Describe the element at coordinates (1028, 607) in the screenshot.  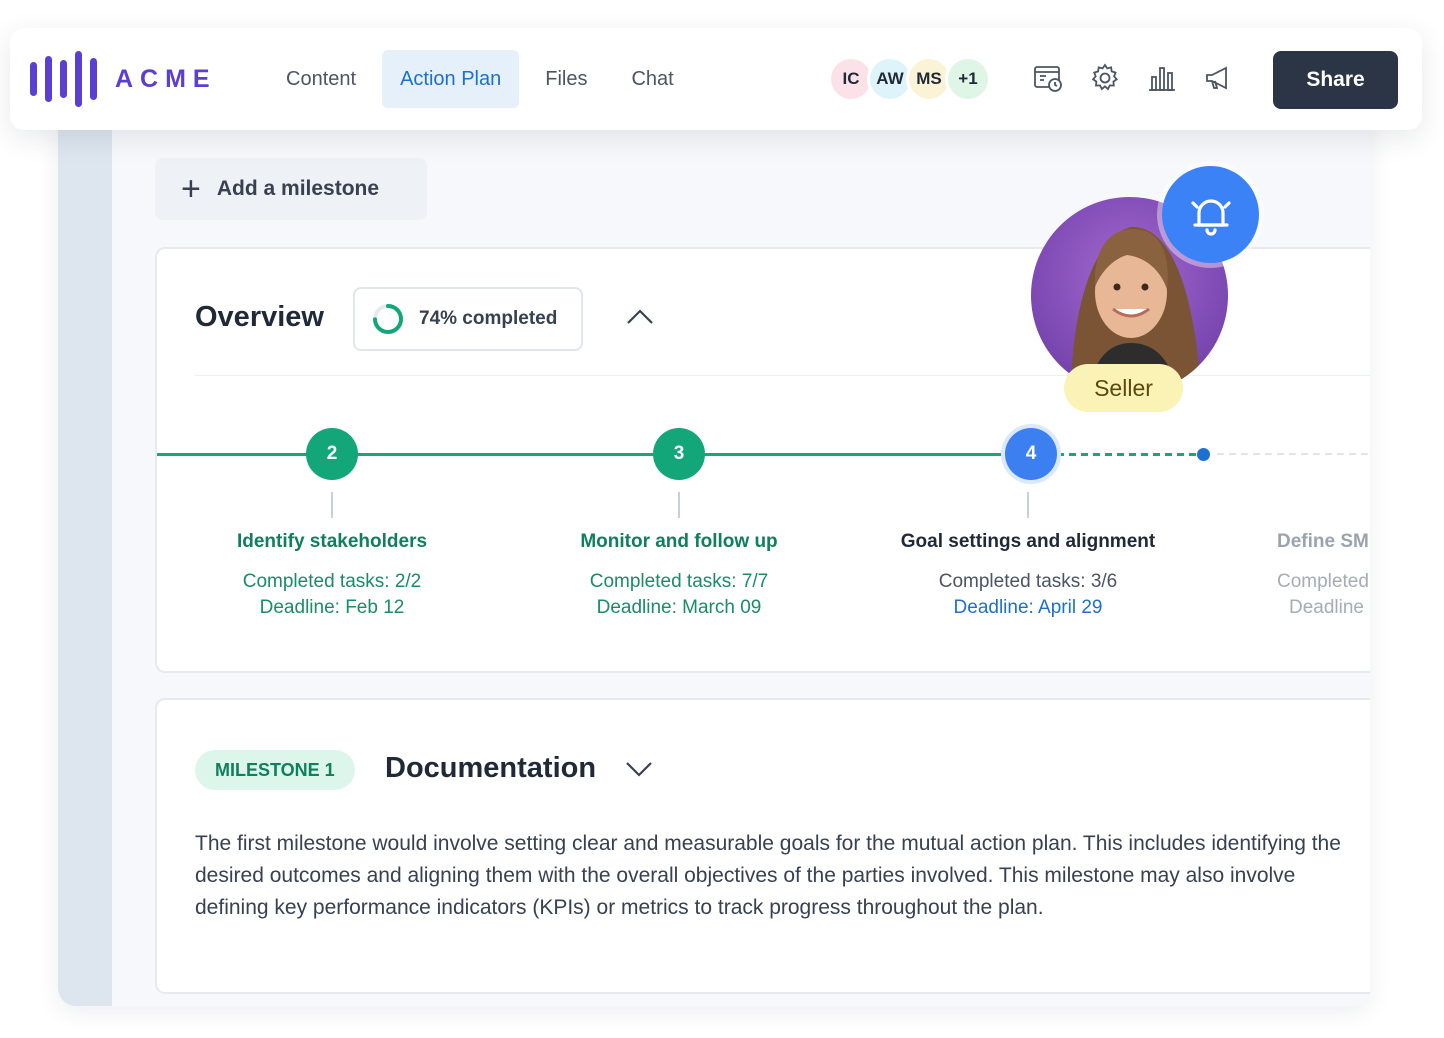
I see `milestone-deadline: Deadline: April 29` at that location.